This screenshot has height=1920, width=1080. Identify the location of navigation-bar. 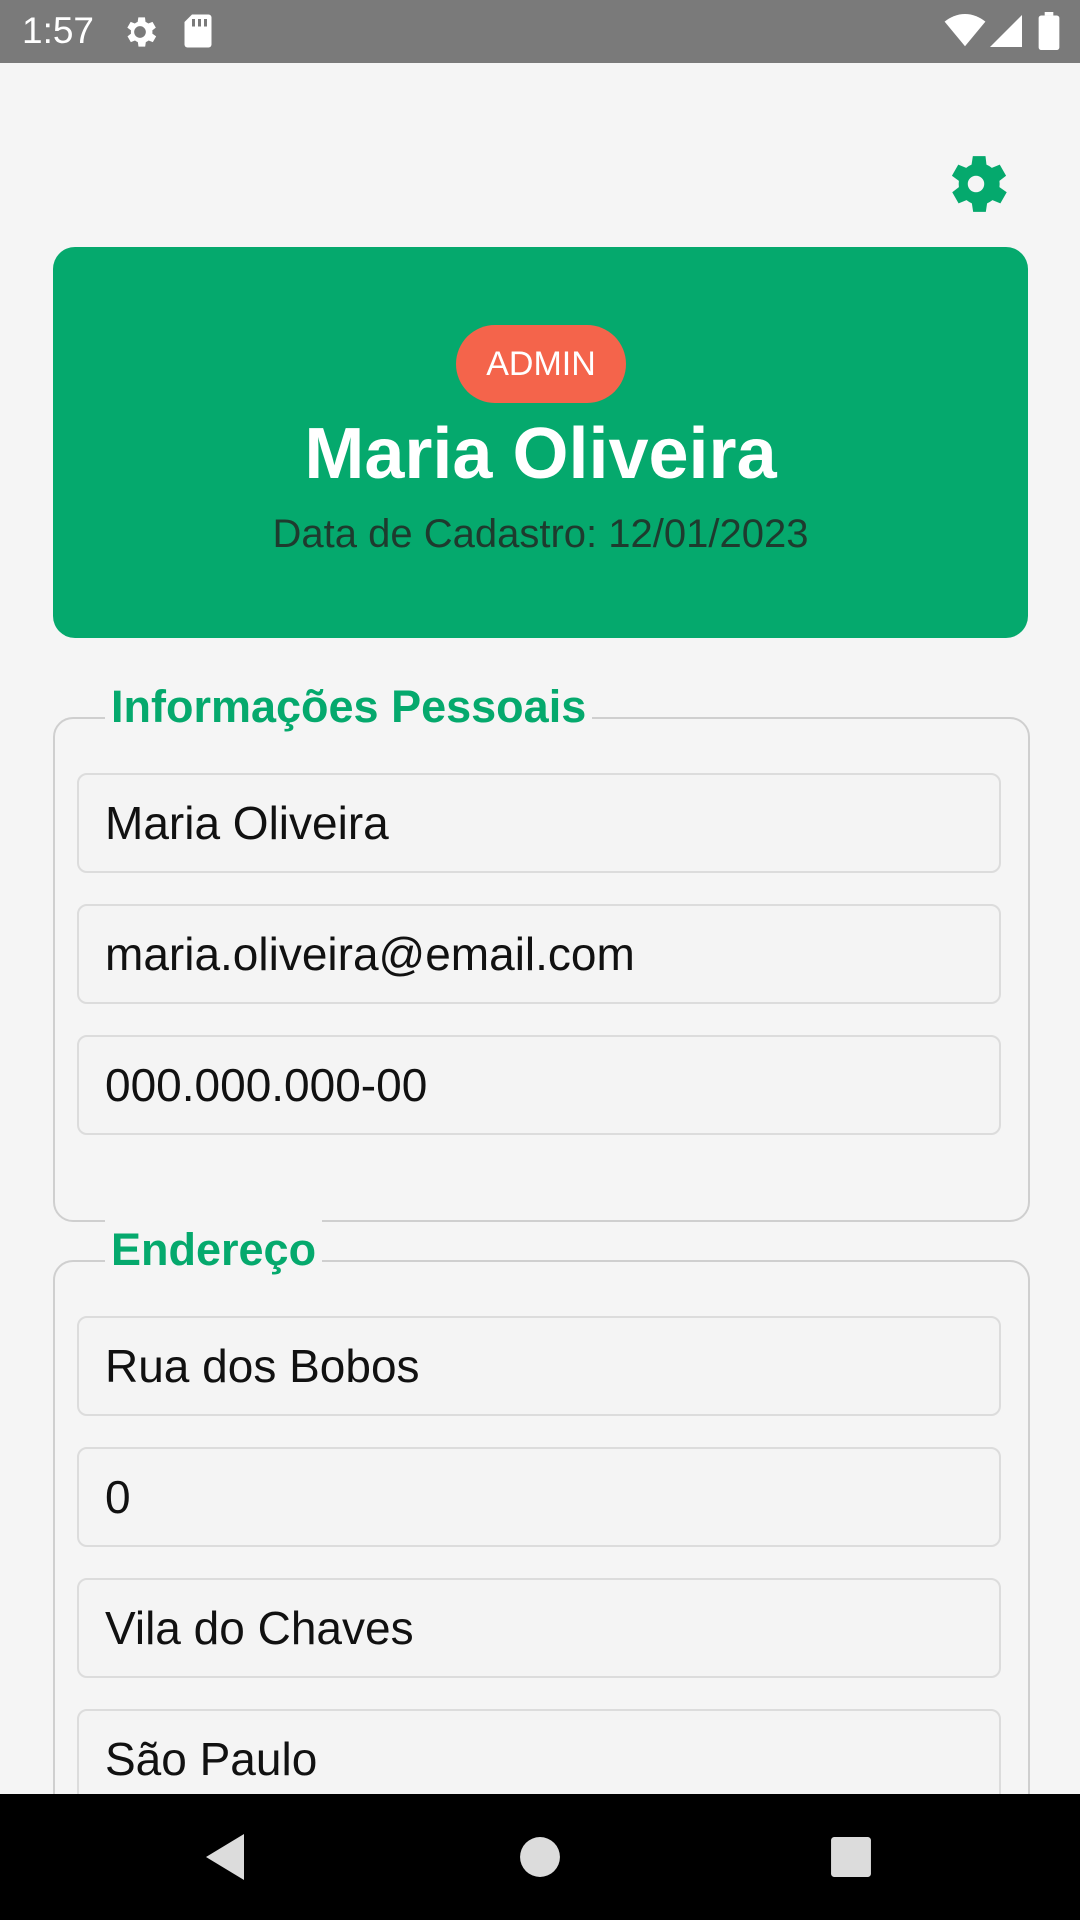
(540, 1857).